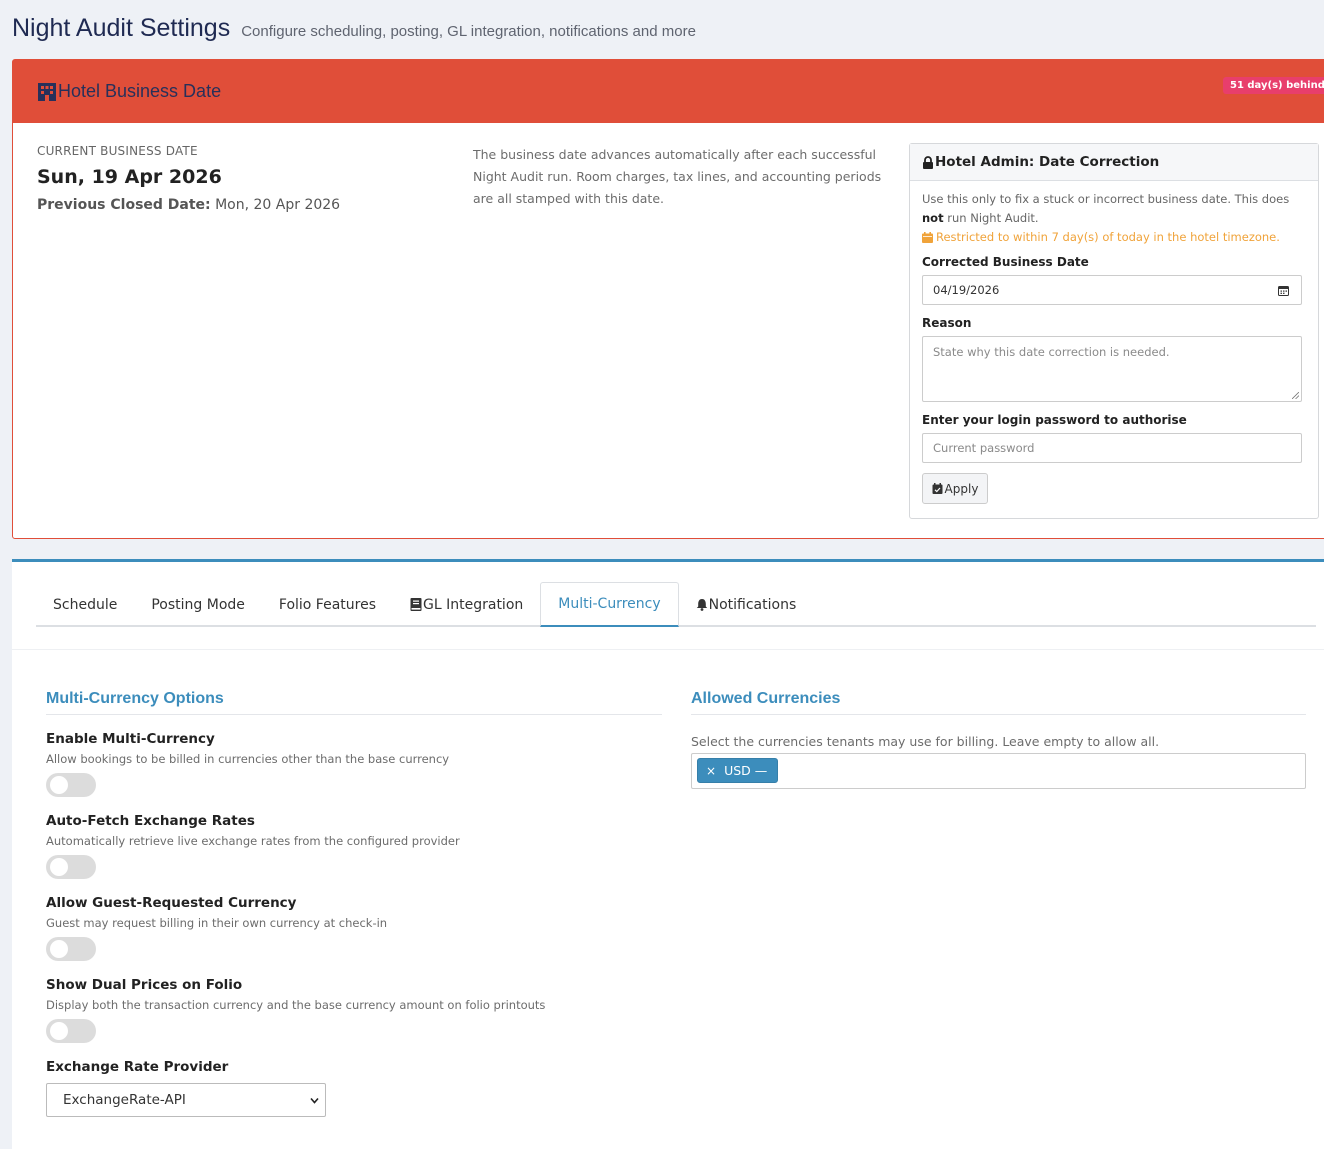 Image resolution: width=1324 pixels, height=1149 pixels. What do you see at coordinates (124, 1100) in the screenshot?
I see `provider-value: ExchangeRate-API` at bounding box center [124, 1100].